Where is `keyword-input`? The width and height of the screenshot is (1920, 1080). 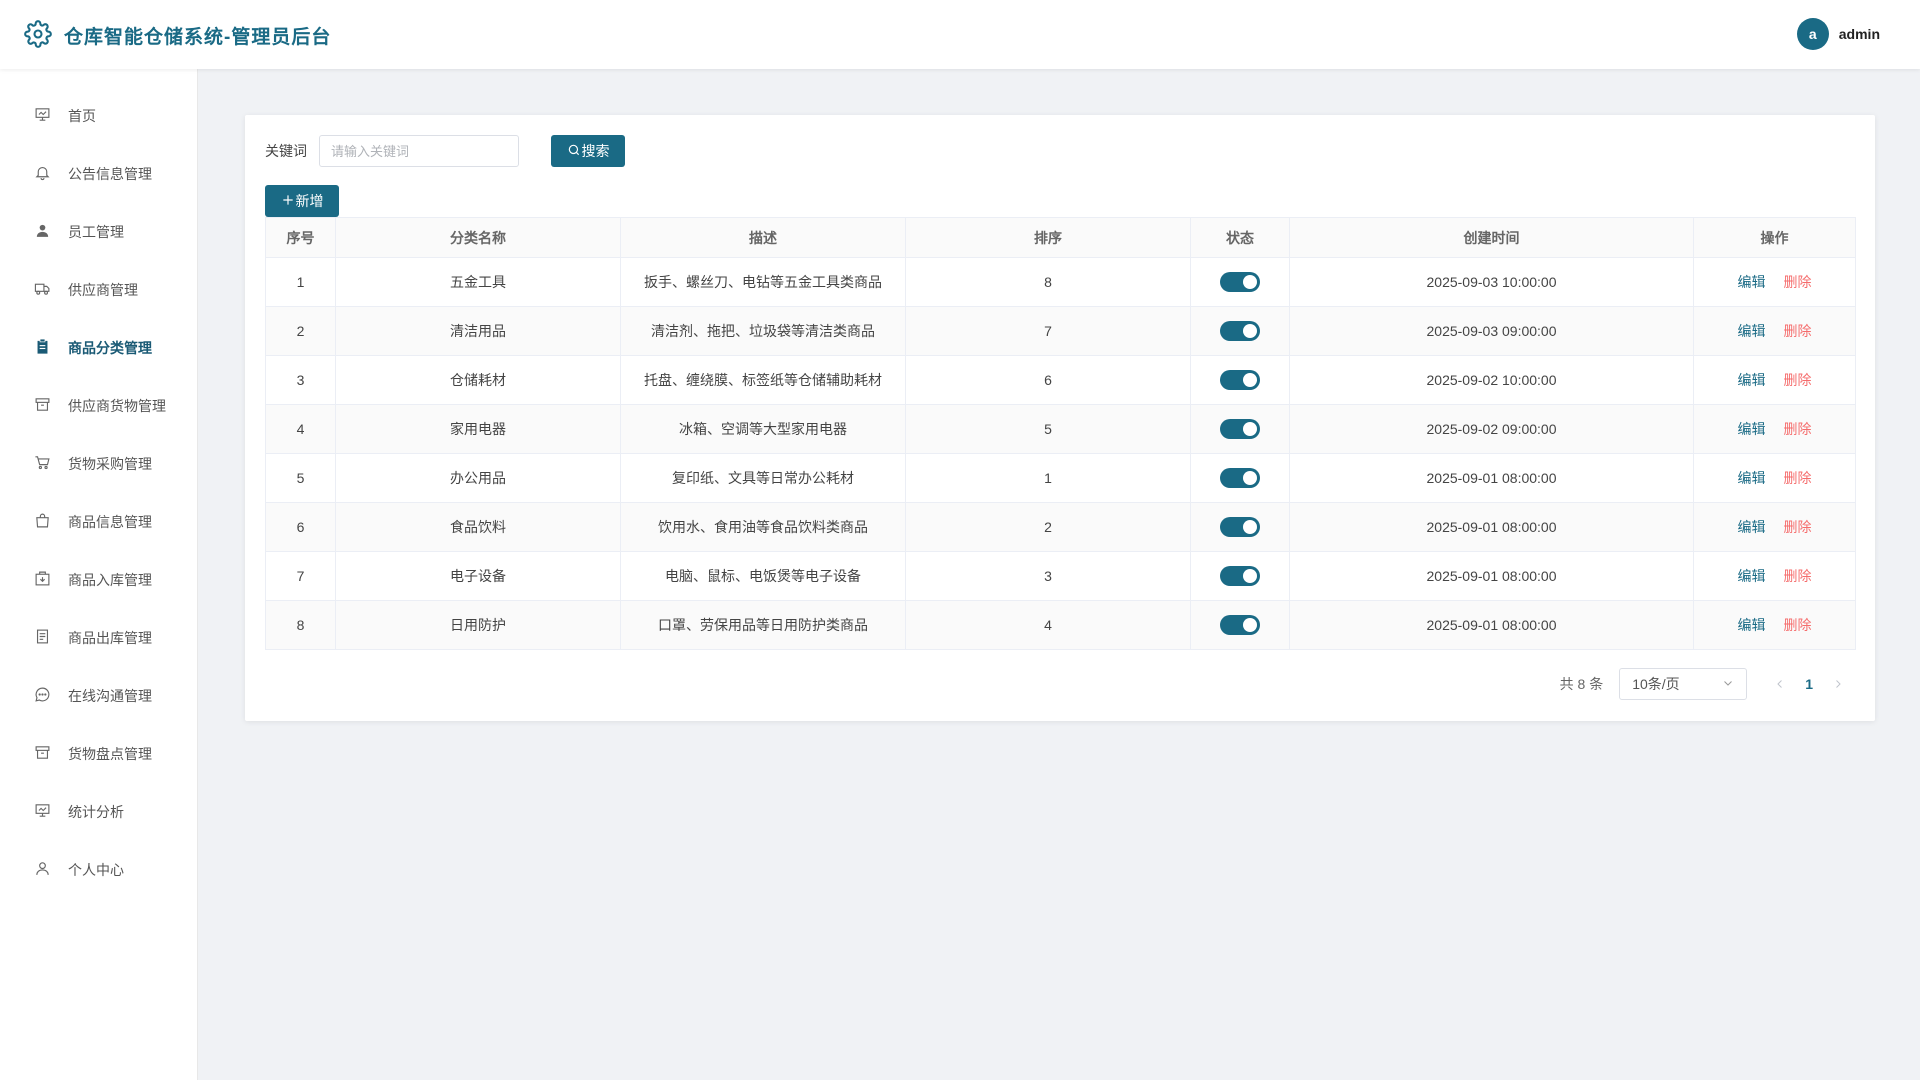 keyword-input is located at coordinates (419, 151).